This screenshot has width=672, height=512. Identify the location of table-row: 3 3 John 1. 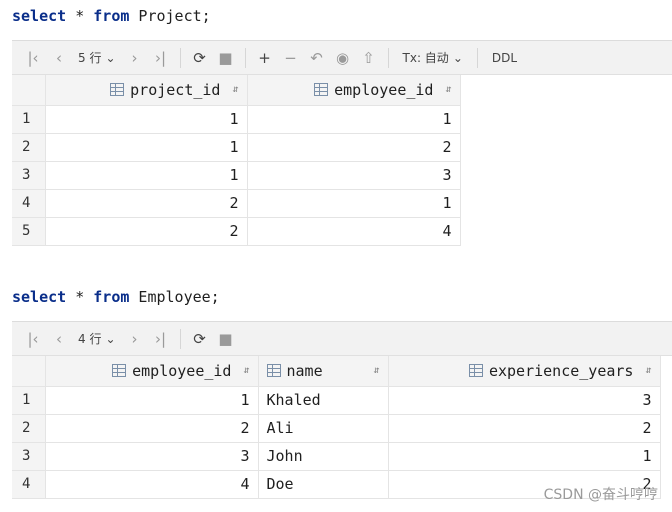
(336, 456).